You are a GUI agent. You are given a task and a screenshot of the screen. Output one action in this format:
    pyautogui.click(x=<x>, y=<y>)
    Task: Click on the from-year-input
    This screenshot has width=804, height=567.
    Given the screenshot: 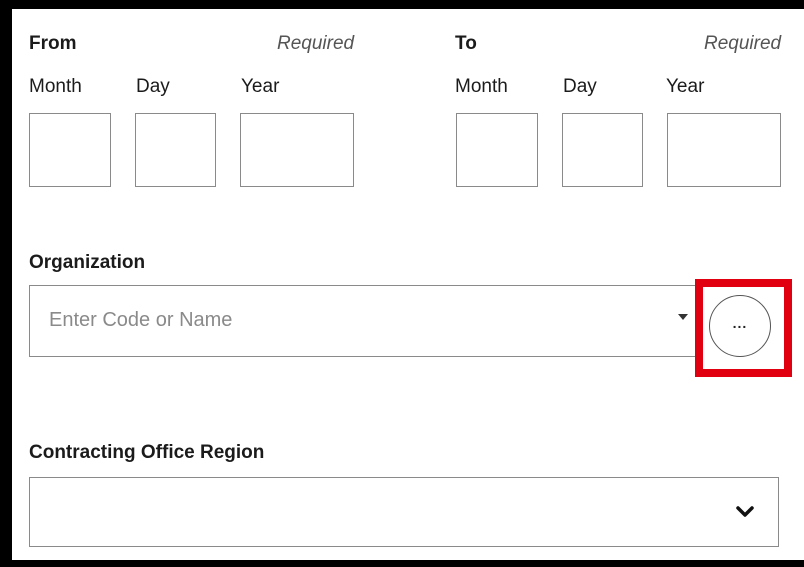 What is the action you would take?
    pyautogui.click(x=297, y=150)
    